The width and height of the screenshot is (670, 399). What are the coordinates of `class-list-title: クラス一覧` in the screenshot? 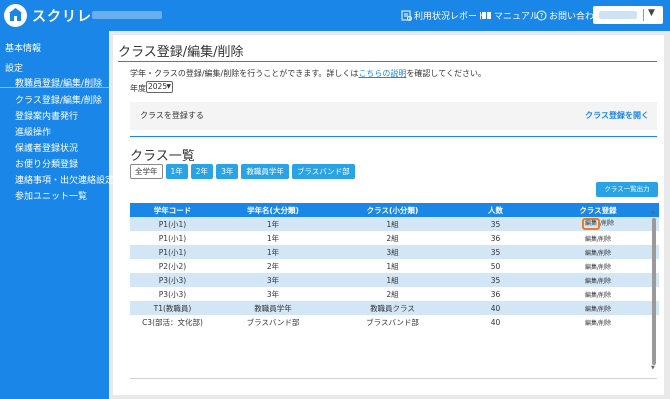 It's located at (162, 156).